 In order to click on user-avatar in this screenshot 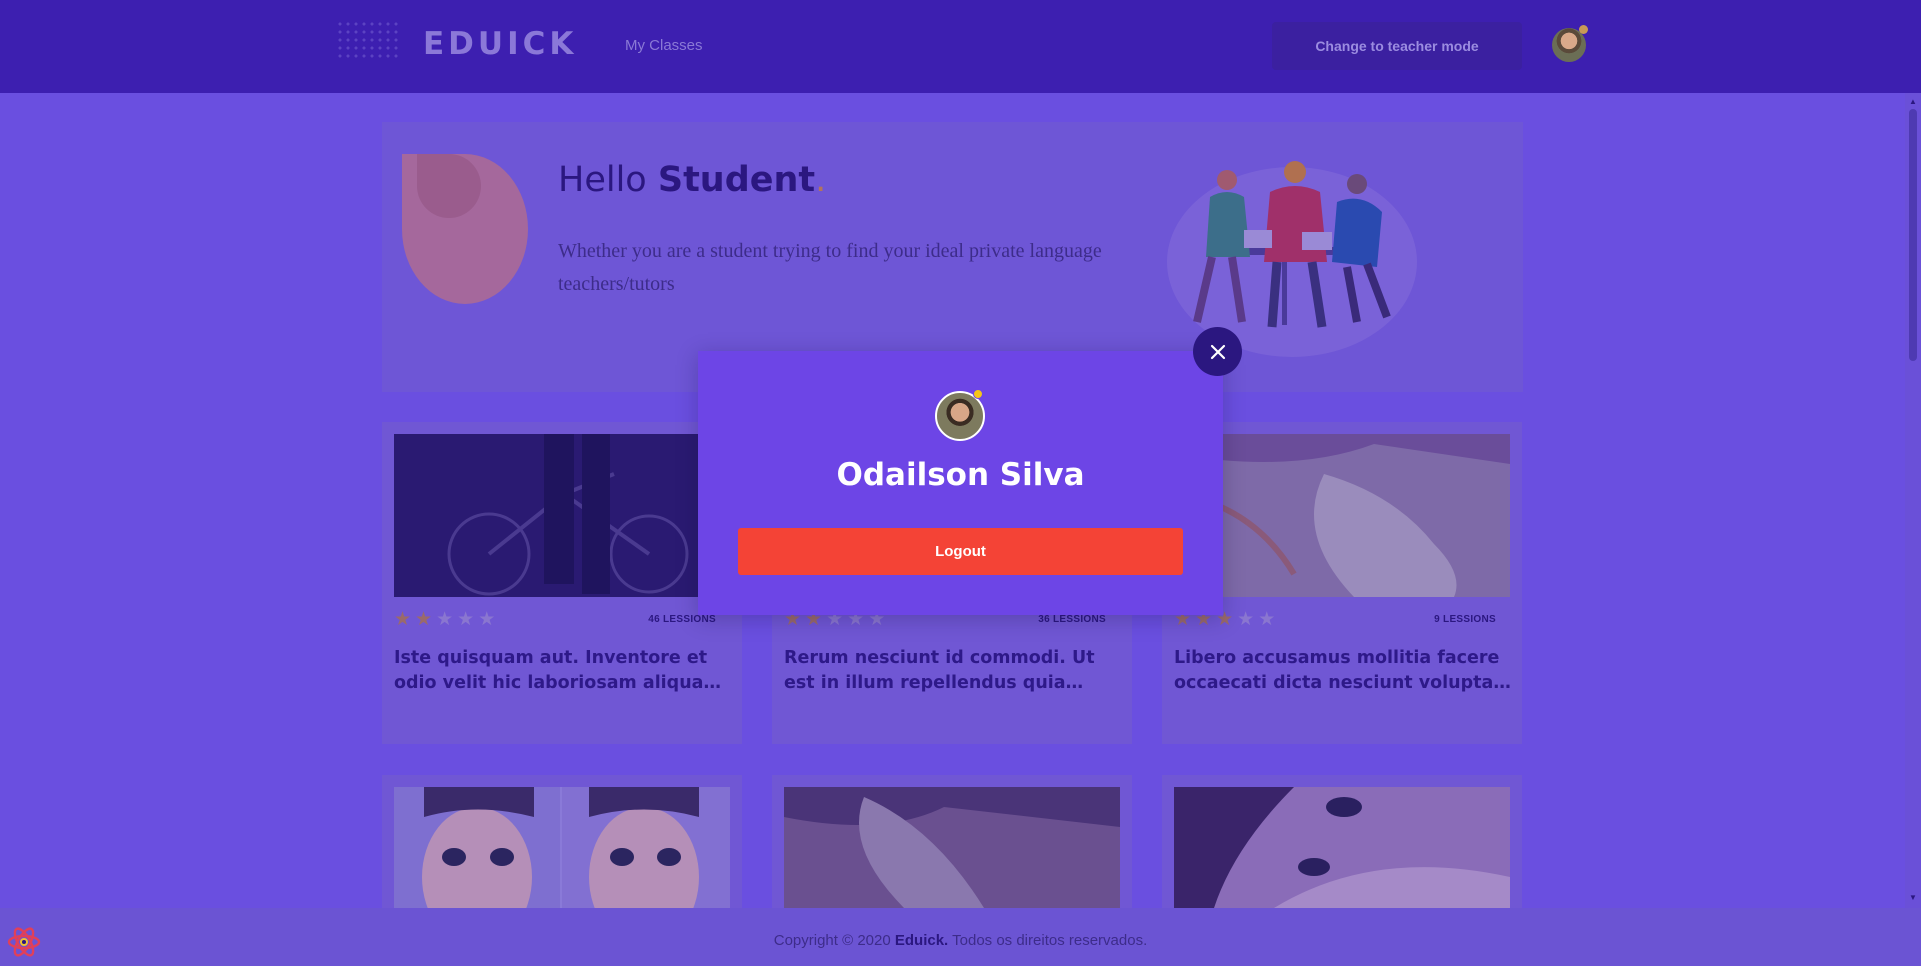, I will do `click(1570, 43)`.